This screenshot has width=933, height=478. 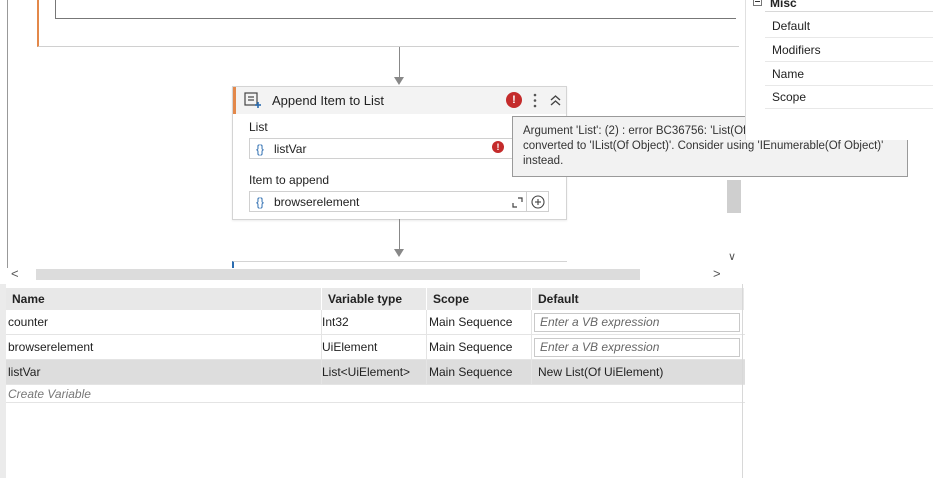 I want to click on activity-header: Append Item to List !, so click(x=399, y=100).